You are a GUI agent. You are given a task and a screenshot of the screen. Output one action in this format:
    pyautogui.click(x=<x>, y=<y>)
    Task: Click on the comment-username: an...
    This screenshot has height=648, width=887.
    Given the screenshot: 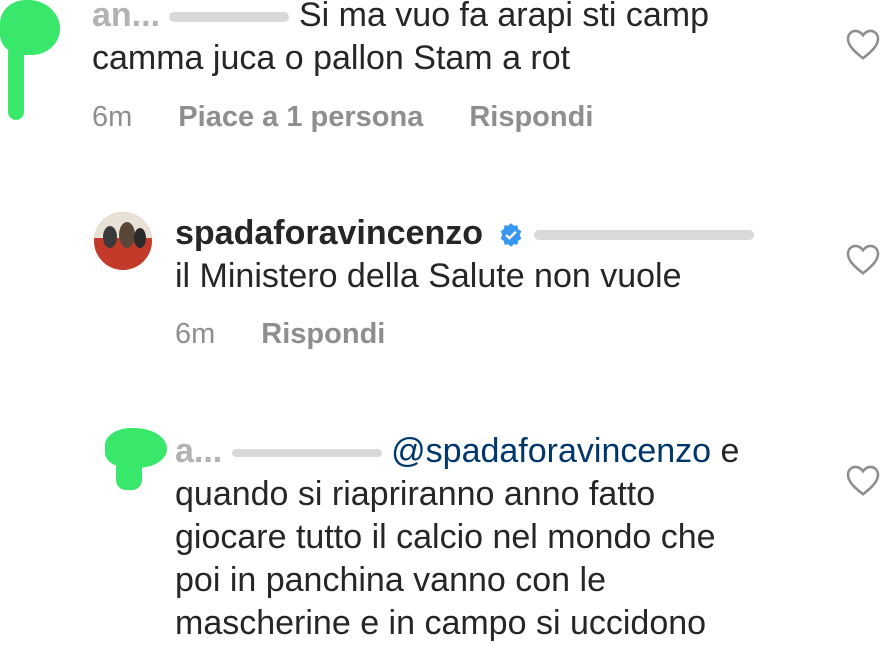 What is the action you would take?
    pyautogui.click(x=126, y=17)
    